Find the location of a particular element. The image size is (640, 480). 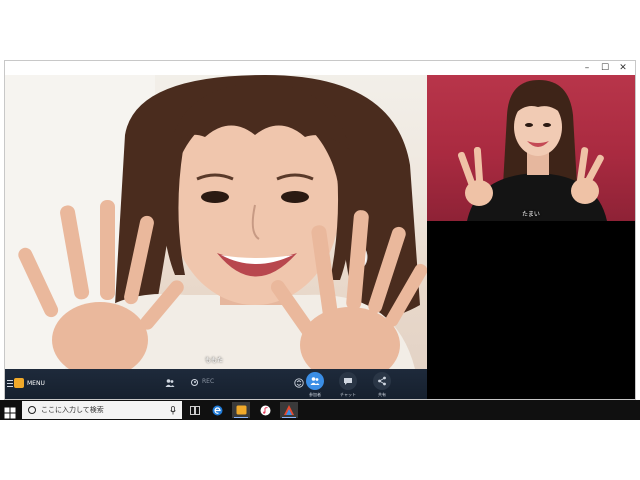

empty-video-slot is located at coordinates (531, 310).